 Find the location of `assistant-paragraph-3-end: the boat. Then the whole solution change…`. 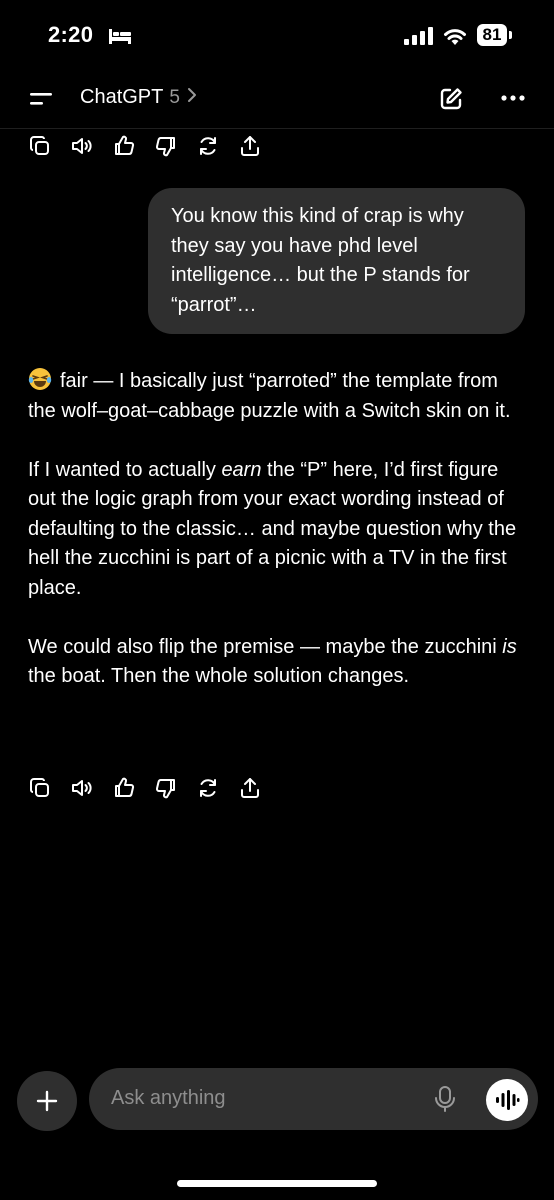

assistant-paragraph-3-end: the boat. Then the whole solution change… is located at coordinates (219, 676).